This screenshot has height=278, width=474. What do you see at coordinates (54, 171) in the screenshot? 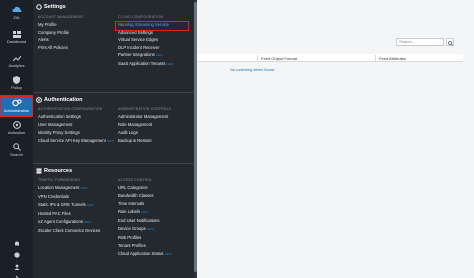
I see `resources-section-header: Resources` at bounding box center [54, 171].